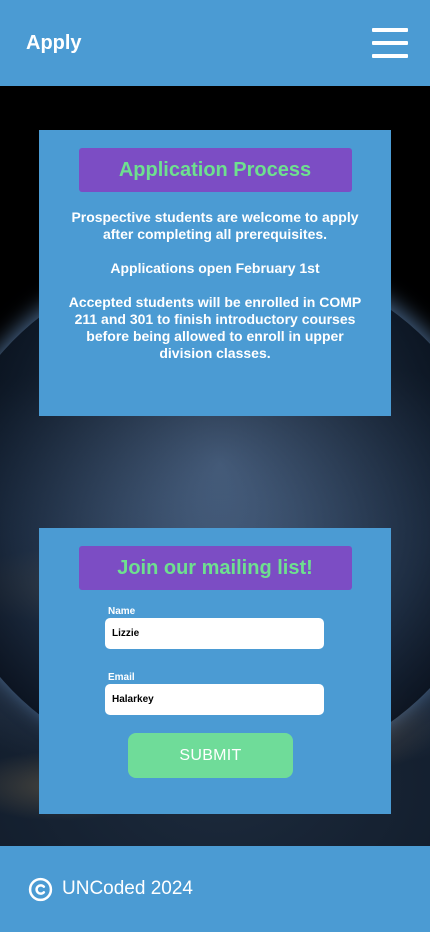 The image size is (430, 932). I want to click on open-date-paragraph: Applications open February 1st, so click(215, 268).